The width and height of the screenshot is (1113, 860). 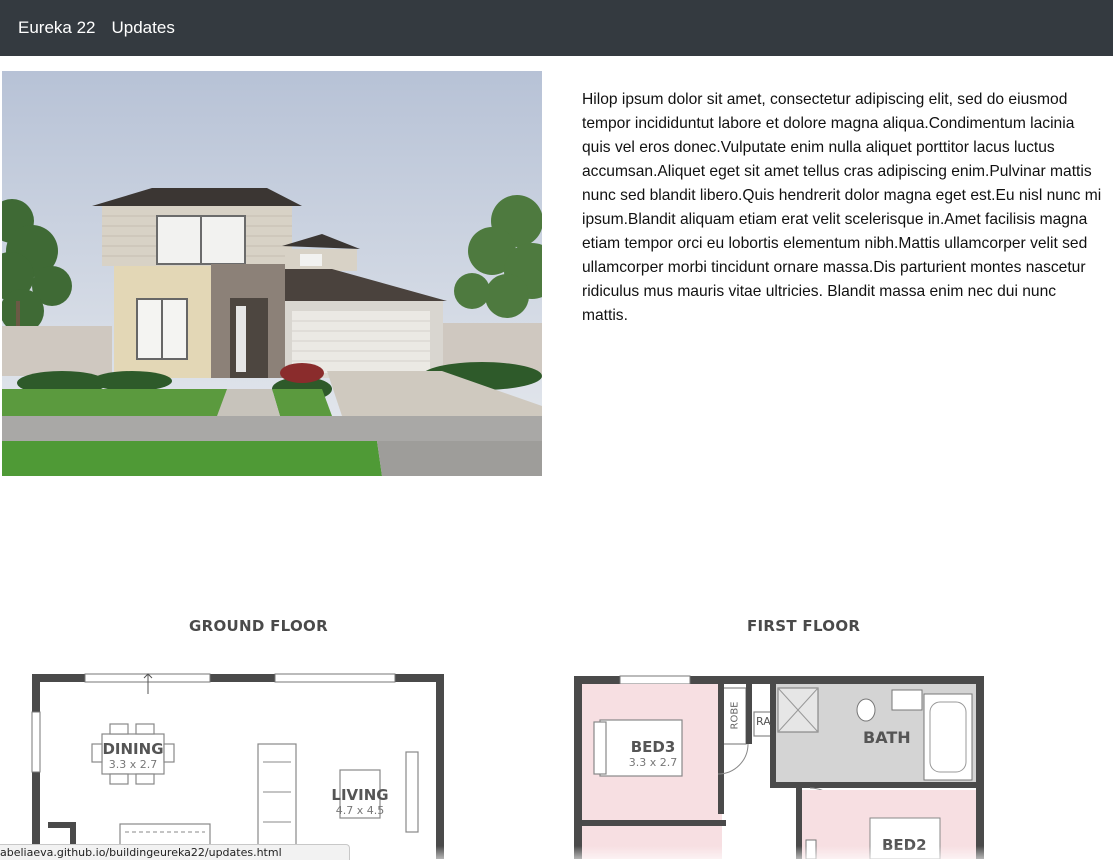 I want to click on room-label-bath: BATH, so click(x=887, y=737).